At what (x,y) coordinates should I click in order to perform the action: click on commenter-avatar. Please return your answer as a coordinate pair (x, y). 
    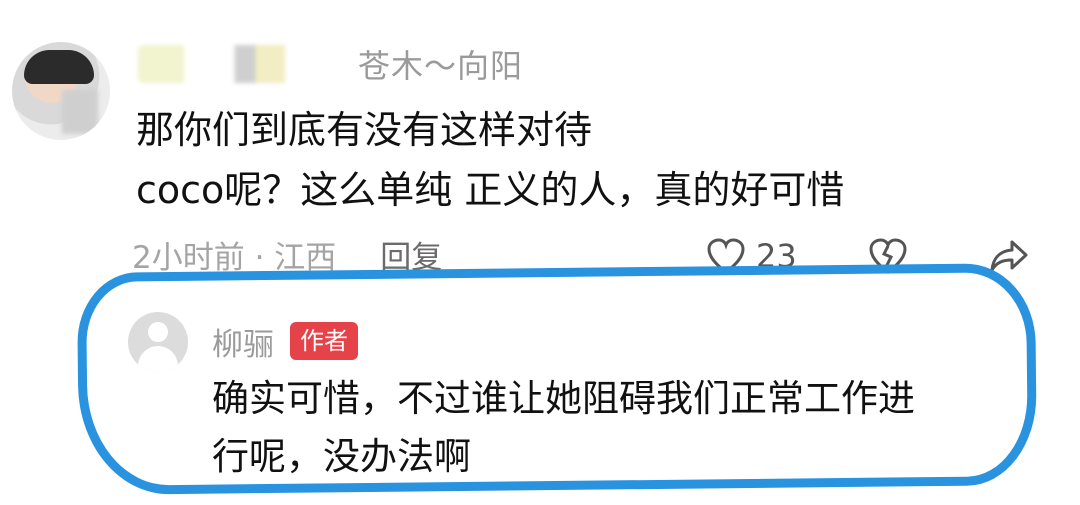
    Looking at the image, I should click on (61, 91).